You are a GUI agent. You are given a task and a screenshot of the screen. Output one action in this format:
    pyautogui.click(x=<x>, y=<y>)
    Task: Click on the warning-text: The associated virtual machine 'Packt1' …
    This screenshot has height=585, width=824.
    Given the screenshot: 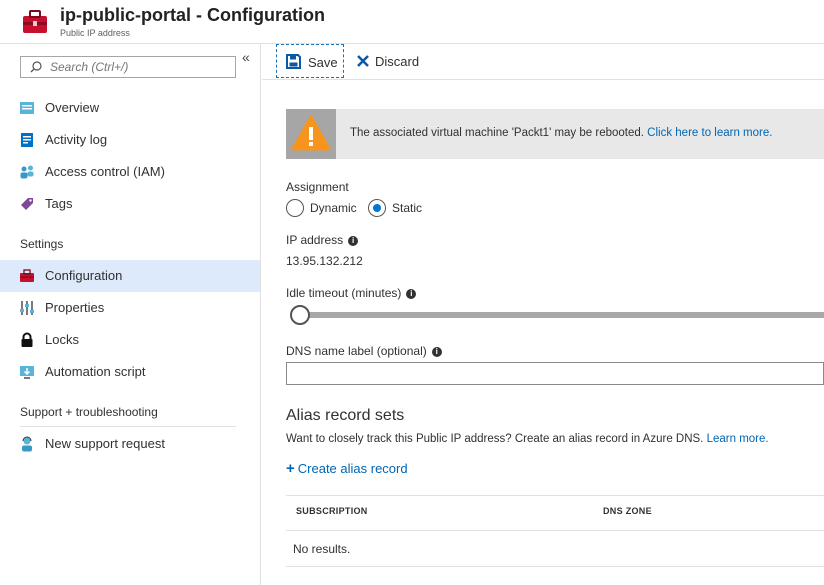 What is the action you would take?
    pyautogui.click(x=497, y=133)
    